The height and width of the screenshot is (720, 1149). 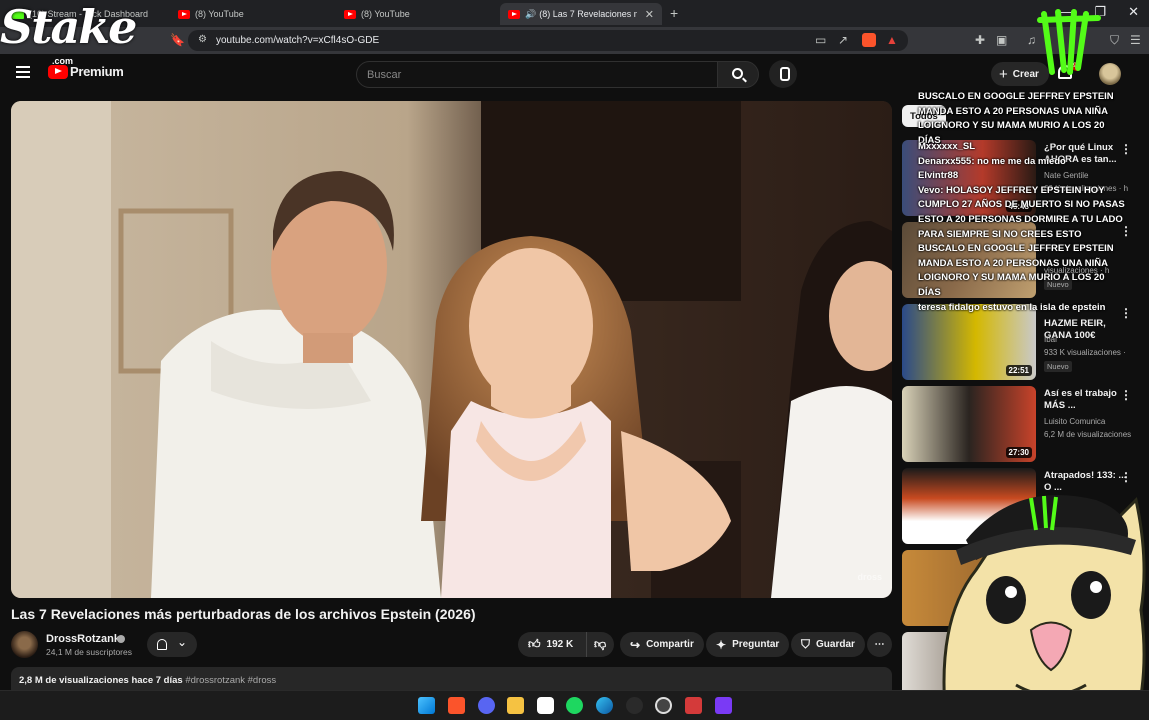 What do you see at coordinates (417, 14) in the screenshot?
I see `tab-youtube-2: (8) YouTube` at bounding box center [417, 14].